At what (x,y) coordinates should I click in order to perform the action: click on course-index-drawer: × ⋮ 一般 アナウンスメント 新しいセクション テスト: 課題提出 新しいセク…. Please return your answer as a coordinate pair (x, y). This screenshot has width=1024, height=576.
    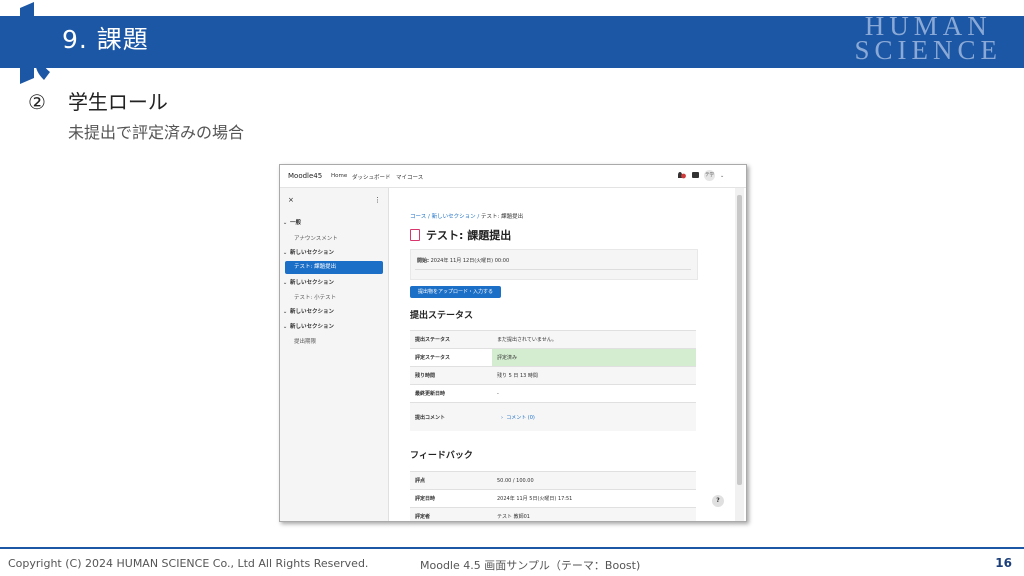
    Looking at the image, I should click on (334, 354).